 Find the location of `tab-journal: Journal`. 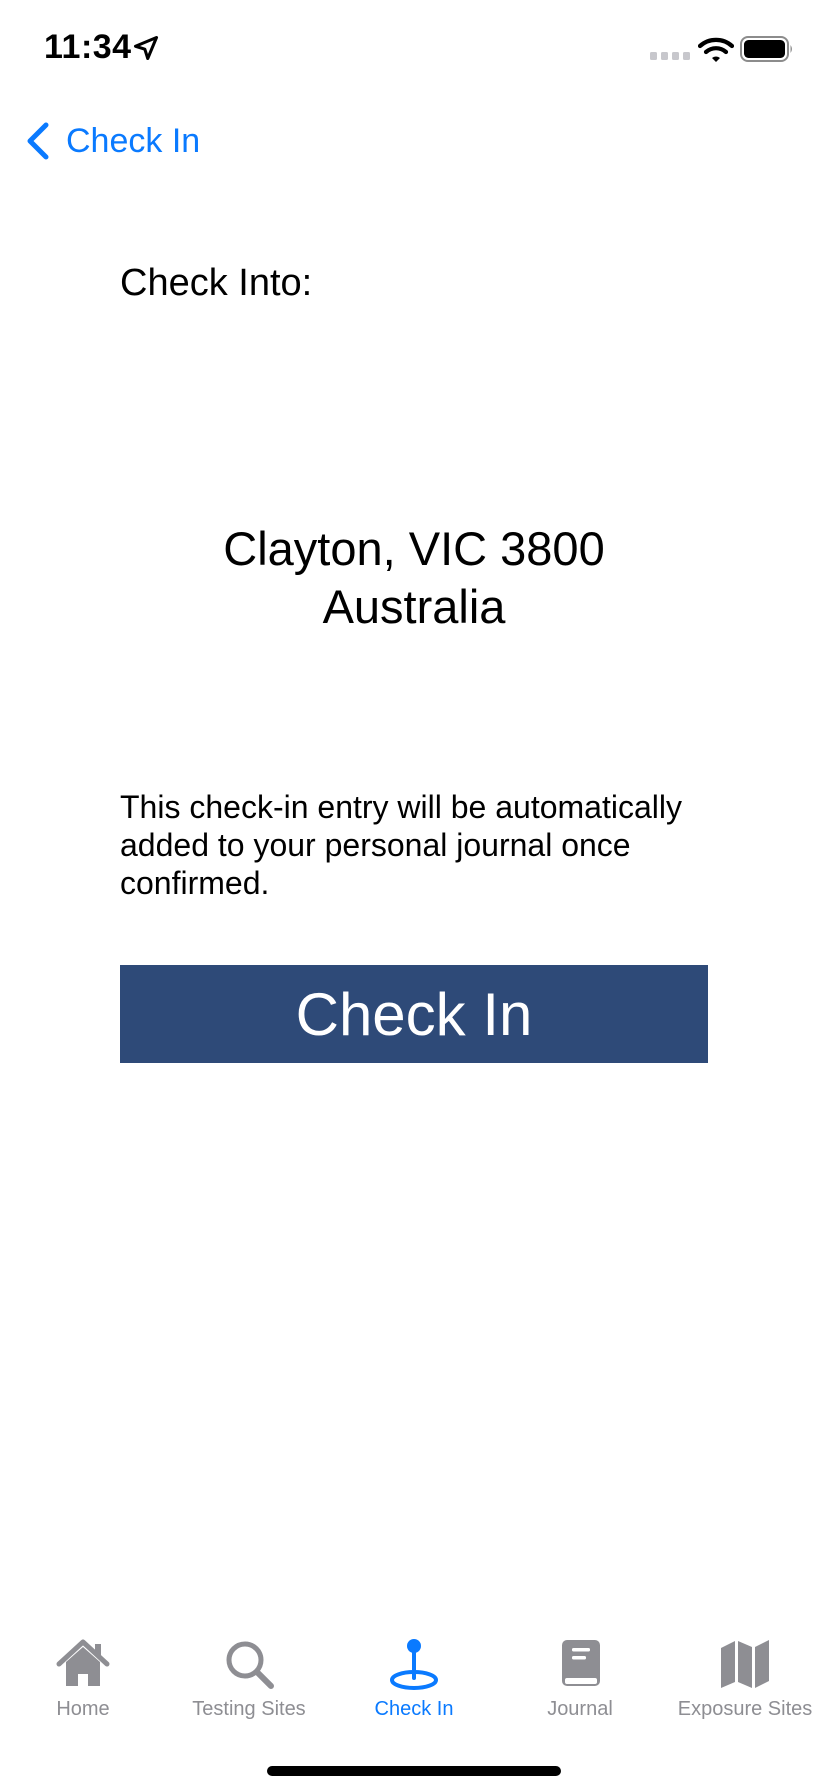

tab-journal: Journal is located at coordinates (580, 1671).